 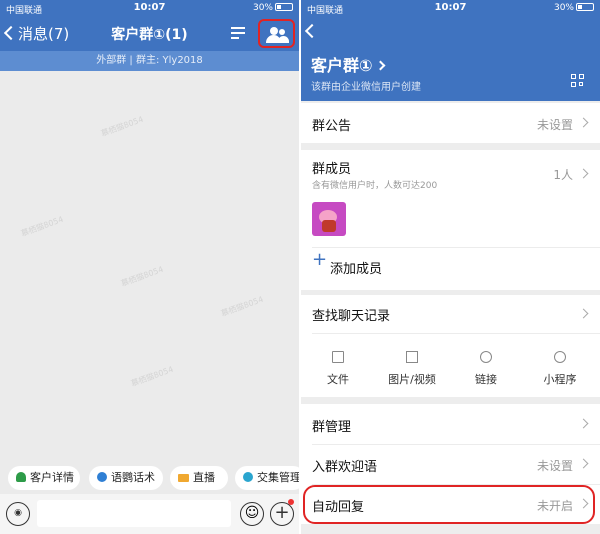 What do you see at coordinates (554, 466) in the screenshot?
I see `settings-value: 未设置` at bounding box center [554, 466].